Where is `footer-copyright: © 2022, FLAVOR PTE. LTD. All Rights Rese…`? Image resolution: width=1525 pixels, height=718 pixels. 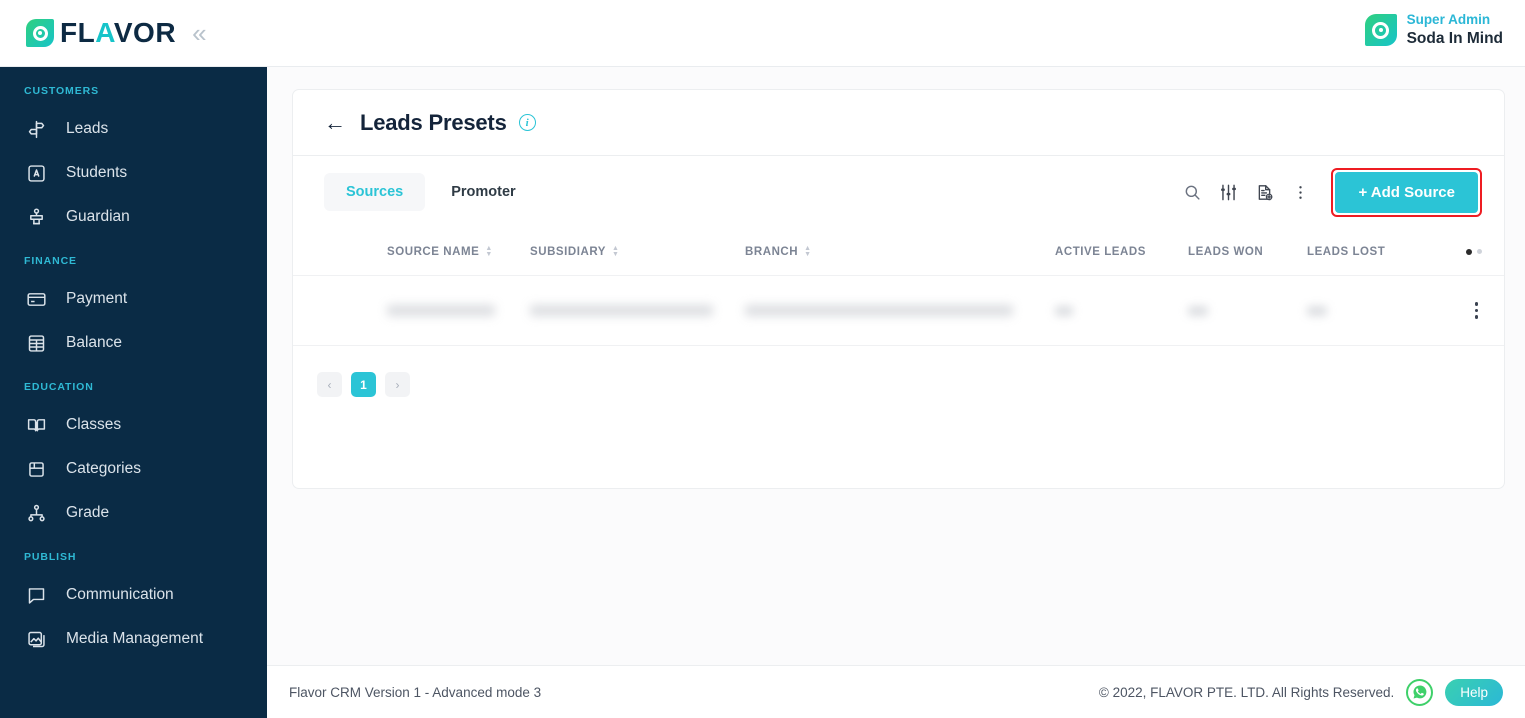
footer-copyright: © 2022, FLAVOR PTE. LTD. All Rights Rese… is located at coordinates (1246, 692).